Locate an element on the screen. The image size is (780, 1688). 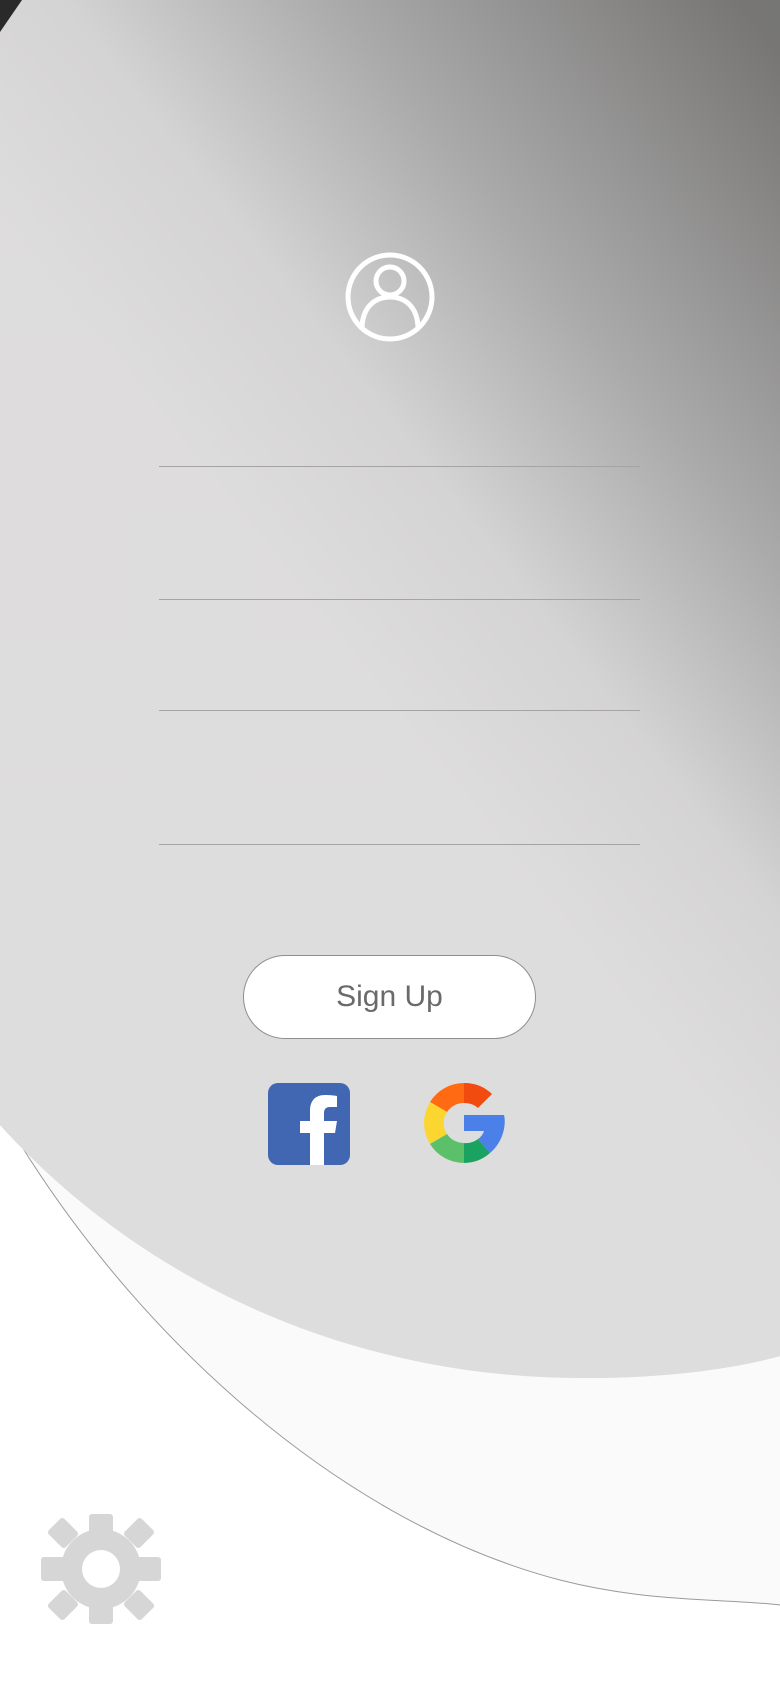
gear-icon is located at coordinates (101, 1569).